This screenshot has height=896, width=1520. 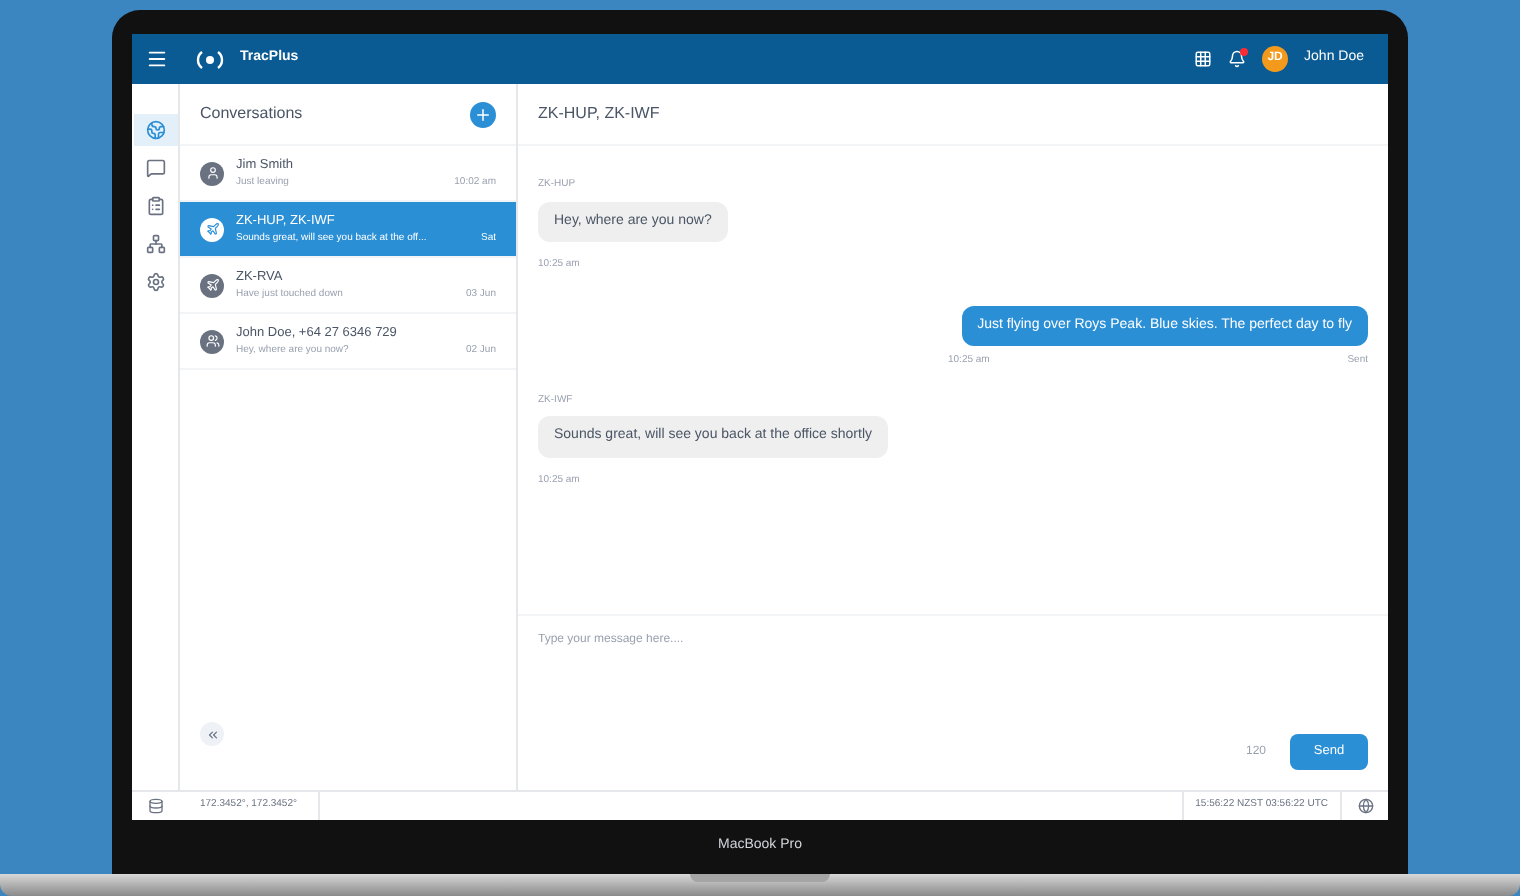 I want to click on list-icon, so click(x=155, y=206).